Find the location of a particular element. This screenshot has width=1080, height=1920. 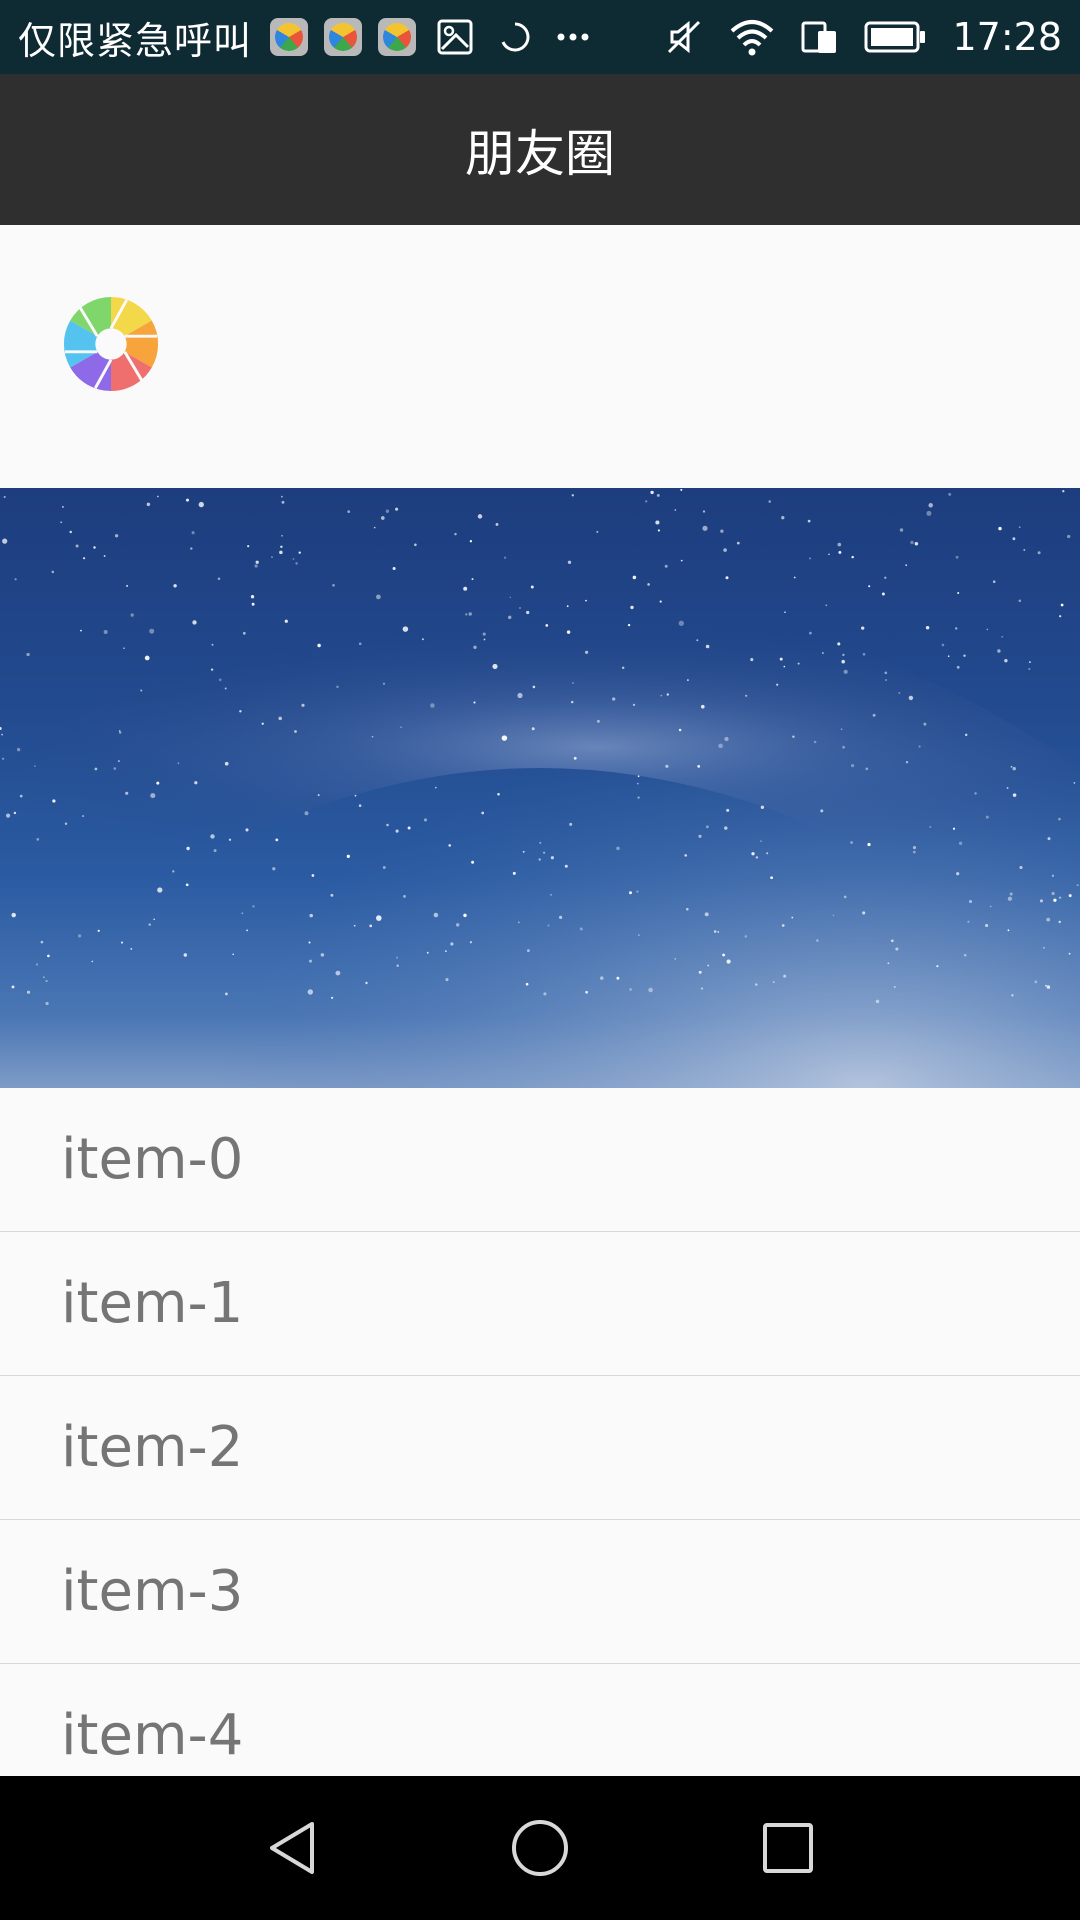

list-item-label: item-3 is located at coordinates (152, 1591).